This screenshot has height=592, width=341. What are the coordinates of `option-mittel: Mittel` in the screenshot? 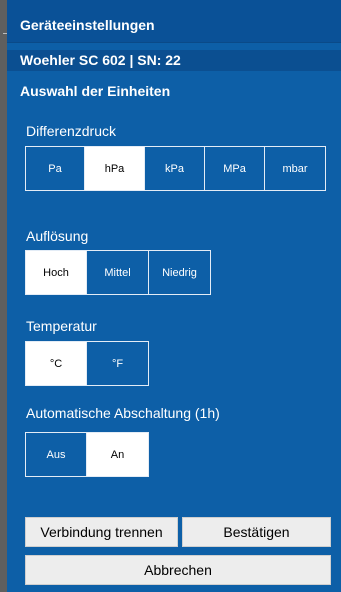 It's located at (118, 272).